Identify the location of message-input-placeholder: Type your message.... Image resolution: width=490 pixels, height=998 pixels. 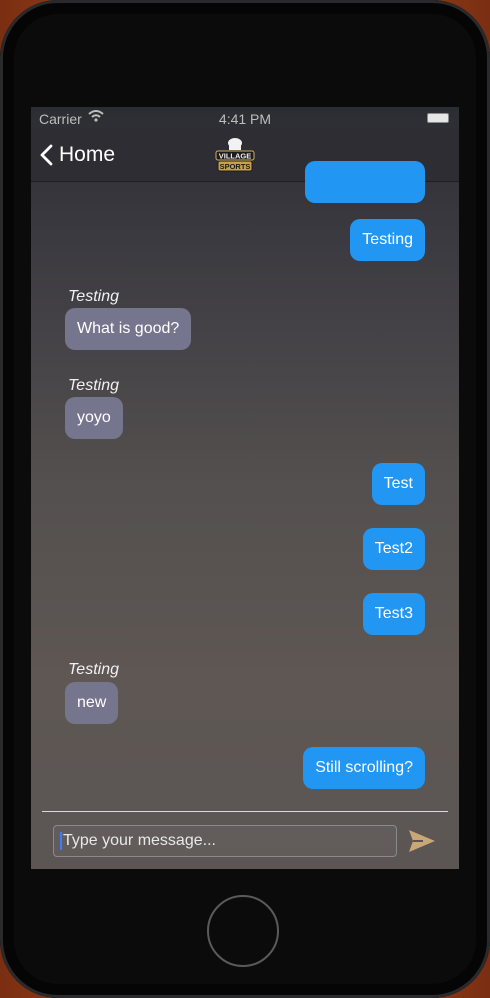
(139, 840).